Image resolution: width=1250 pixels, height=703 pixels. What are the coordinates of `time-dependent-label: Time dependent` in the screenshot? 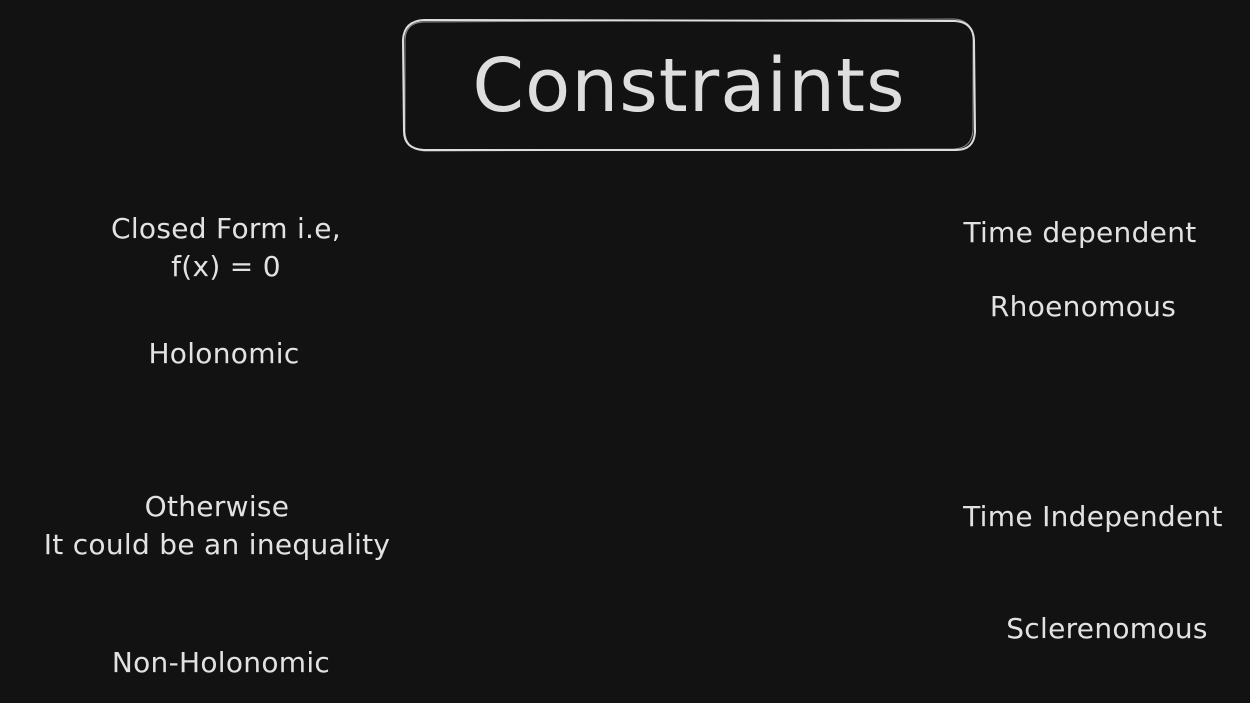 It's located at (1080, 232).